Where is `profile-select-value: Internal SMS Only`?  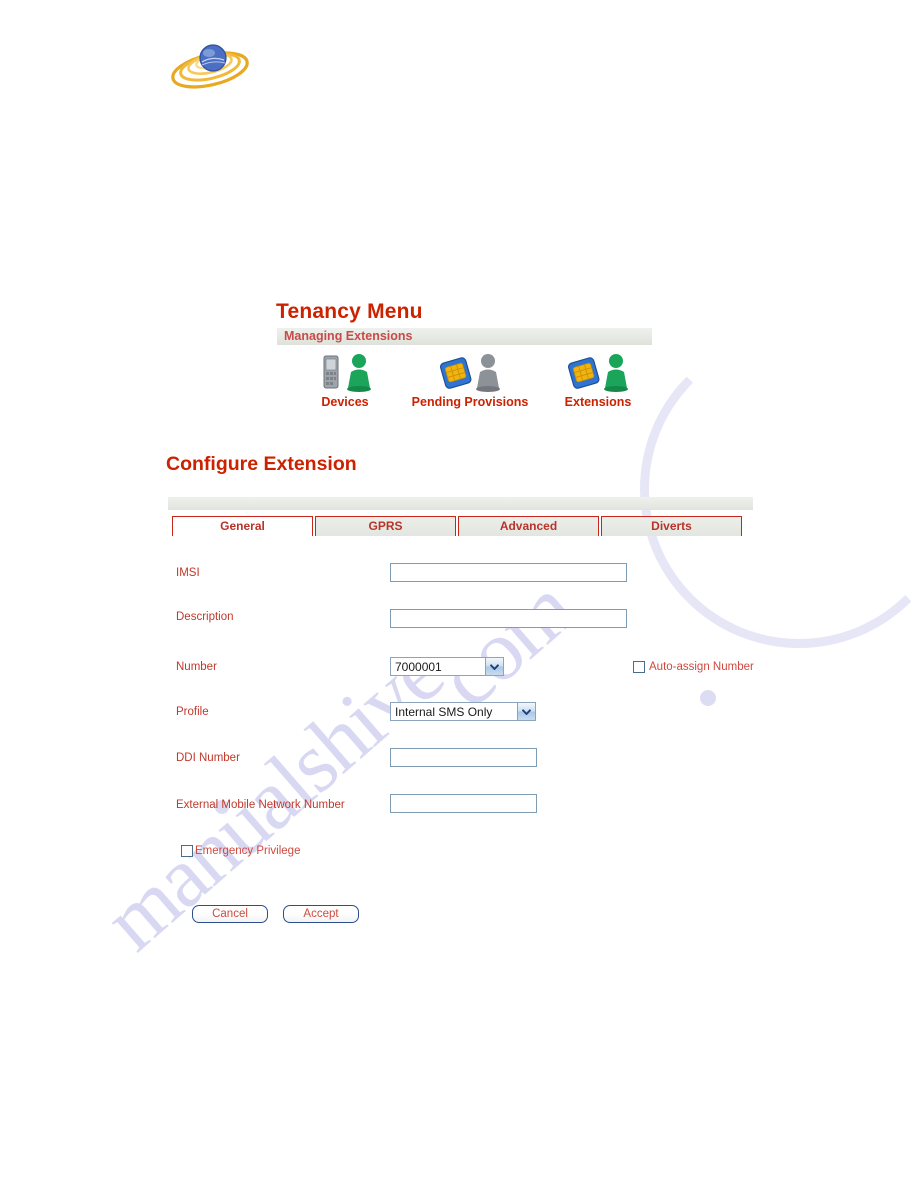 profile-select-value: Internal SMS Only is located at coordinates (444, 711).